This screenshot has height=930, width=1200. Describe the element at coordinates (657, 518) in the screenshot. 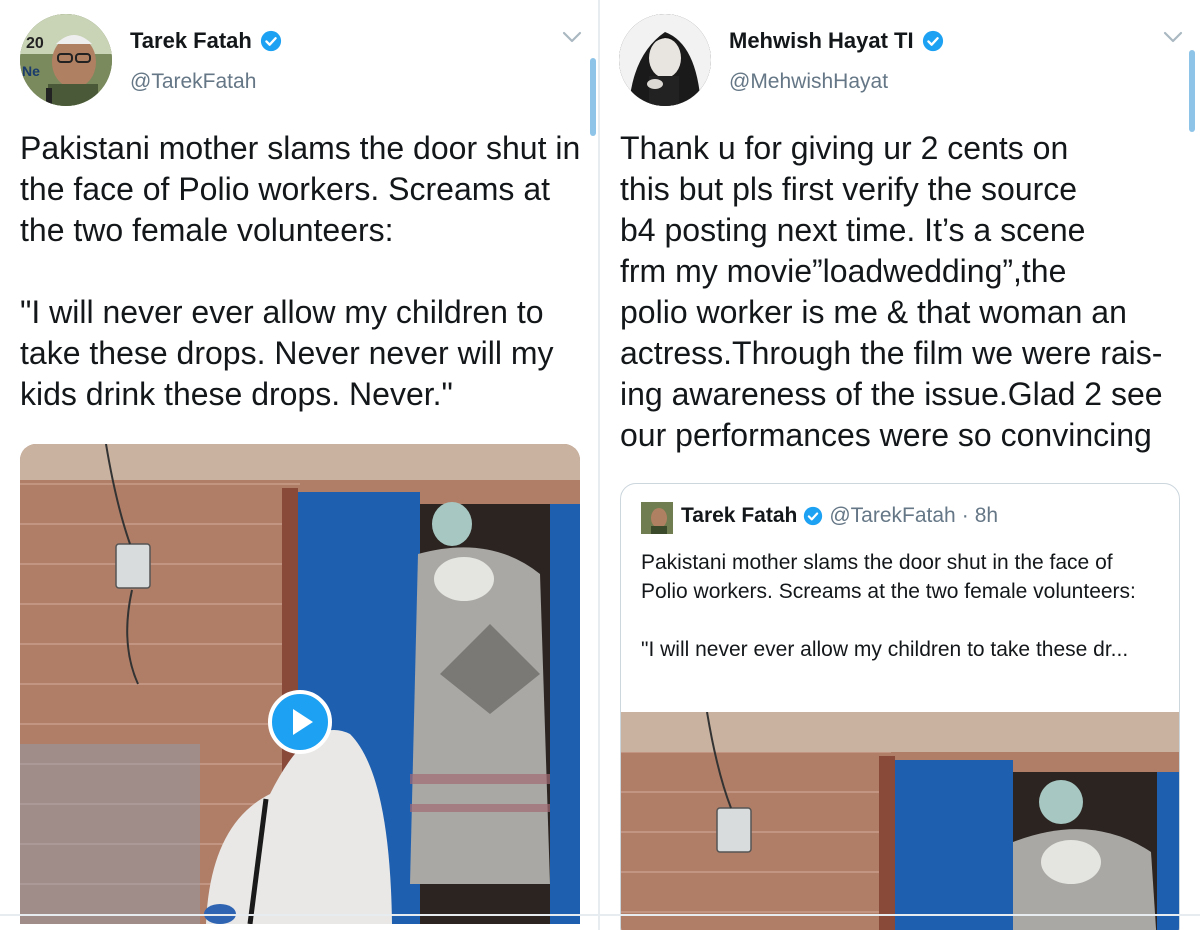

I see `quoted-author-avatar` at that location.